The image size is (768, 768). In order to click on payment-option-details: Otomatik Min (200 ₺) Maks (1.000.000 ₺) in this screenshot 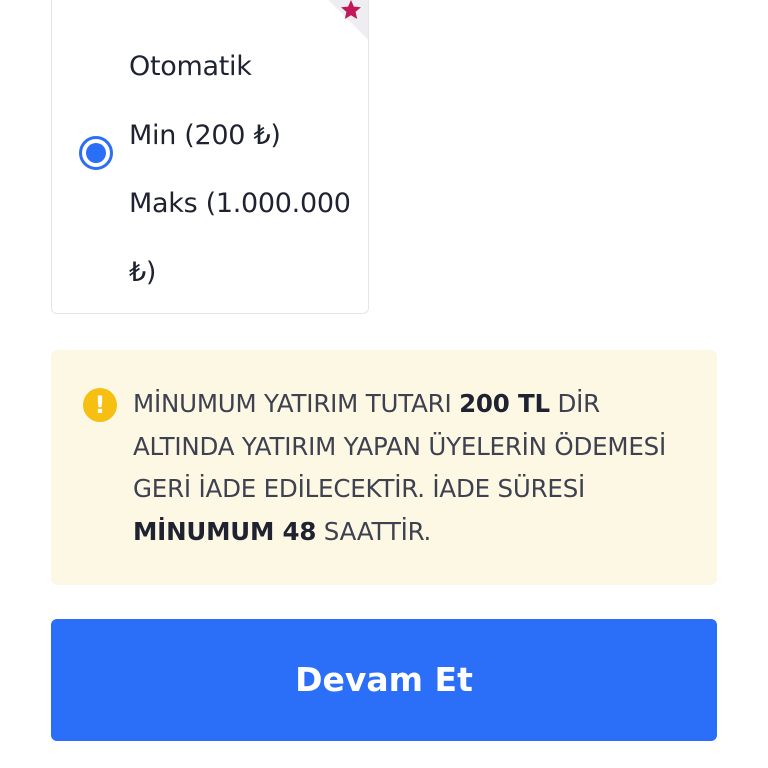, I will do `click(241, 170)`.